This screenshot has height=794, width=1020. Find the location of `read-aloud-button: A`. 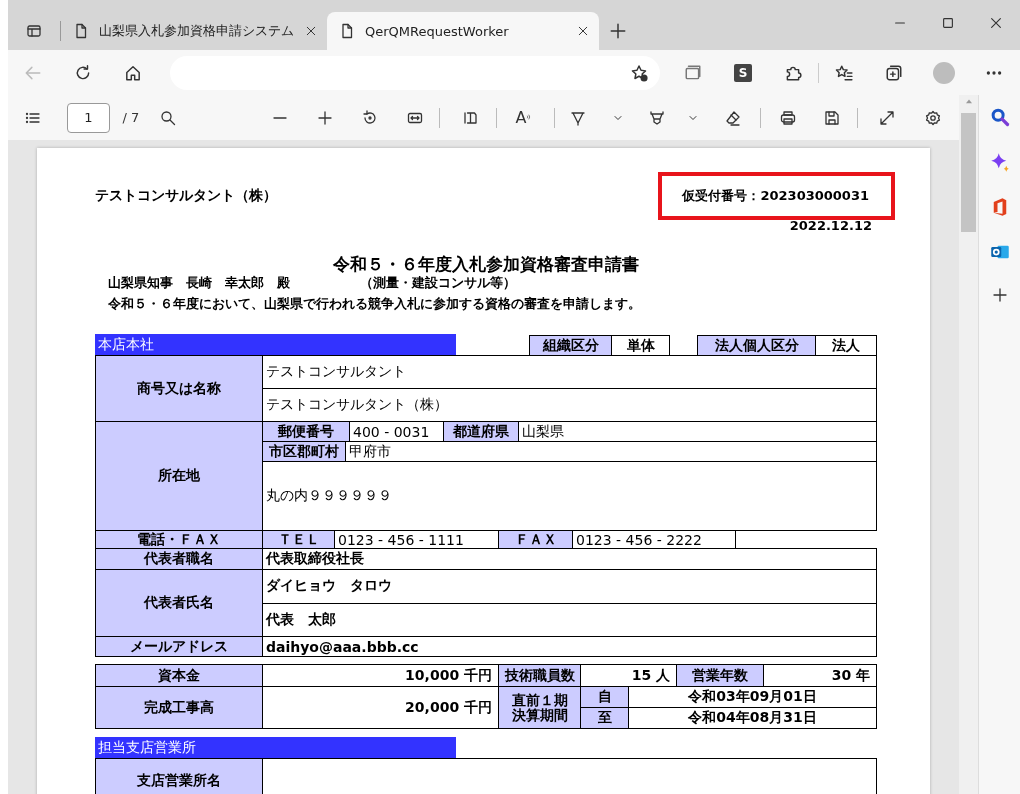

read-aloud-button: A is located at coordinates (525, 117).